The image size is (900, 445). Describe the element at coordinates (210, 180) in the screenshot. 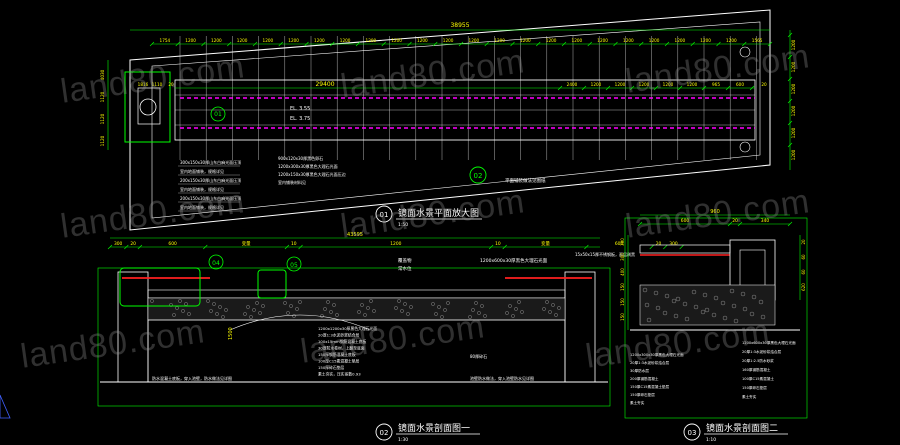

I see `plan-note-left: 200x150x30厚山东白麻光面压顶` at that location.